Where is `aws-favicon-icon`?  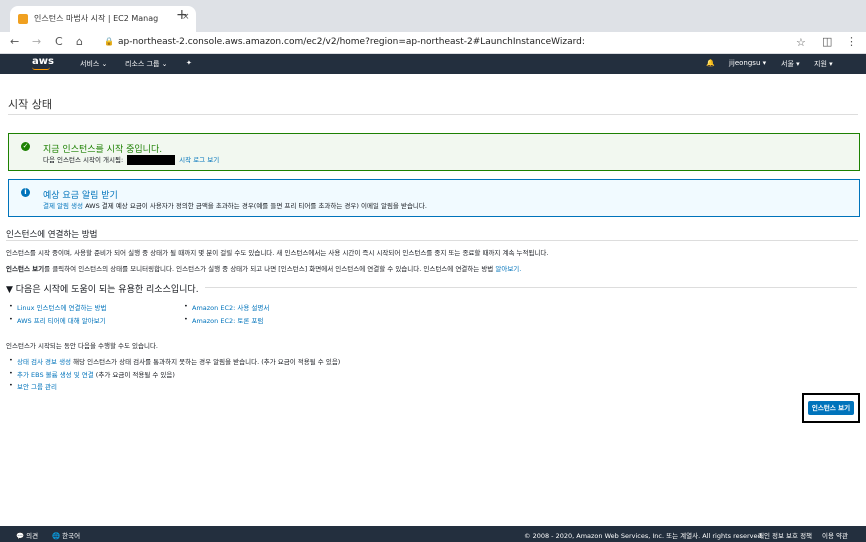
aws-favicon-icon is located at coordinates (23, 19).